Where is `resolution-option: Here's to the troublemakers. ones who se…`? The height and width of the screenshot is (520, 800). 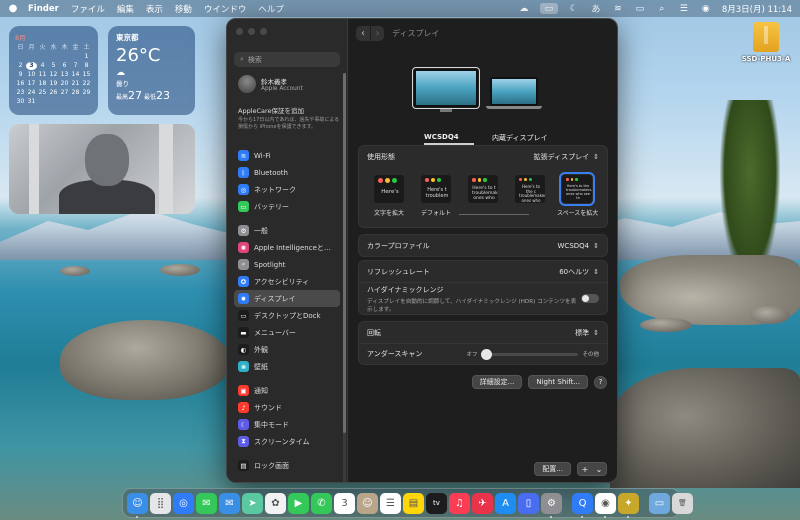 resolution-option: Here's to the troublemakers. ones who se… is located at coordinates (577, 197).